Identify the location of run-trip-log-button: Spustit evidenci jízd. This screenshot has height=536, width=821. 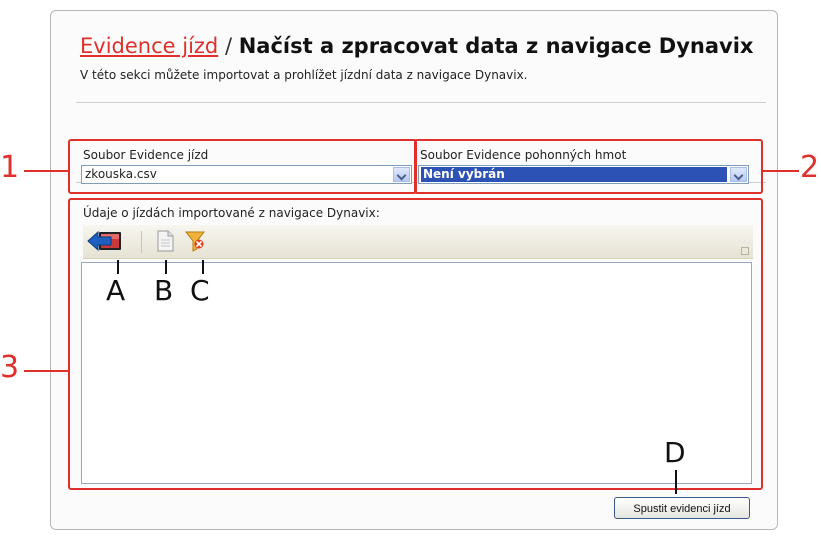
(682, 508).